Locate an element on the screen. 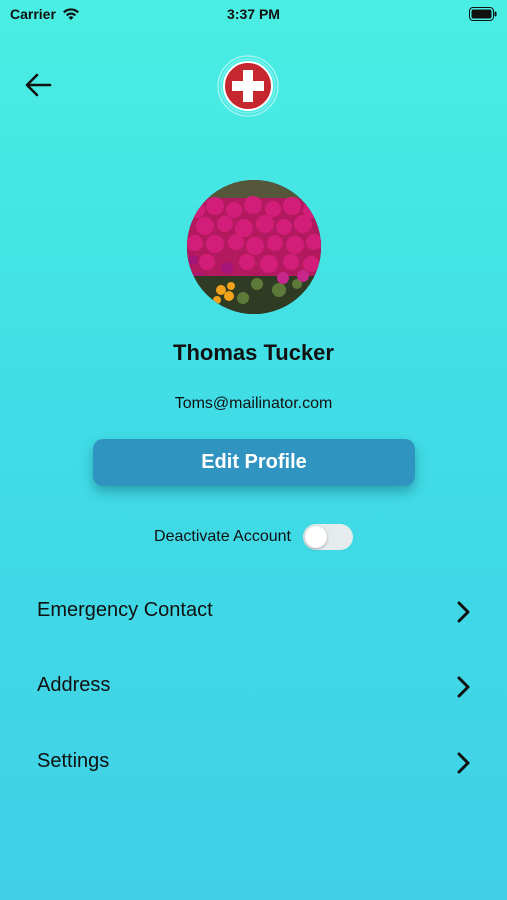 This screenshot has width=507, height=900. arrow-left-icon is located at coordinates (38, 85).